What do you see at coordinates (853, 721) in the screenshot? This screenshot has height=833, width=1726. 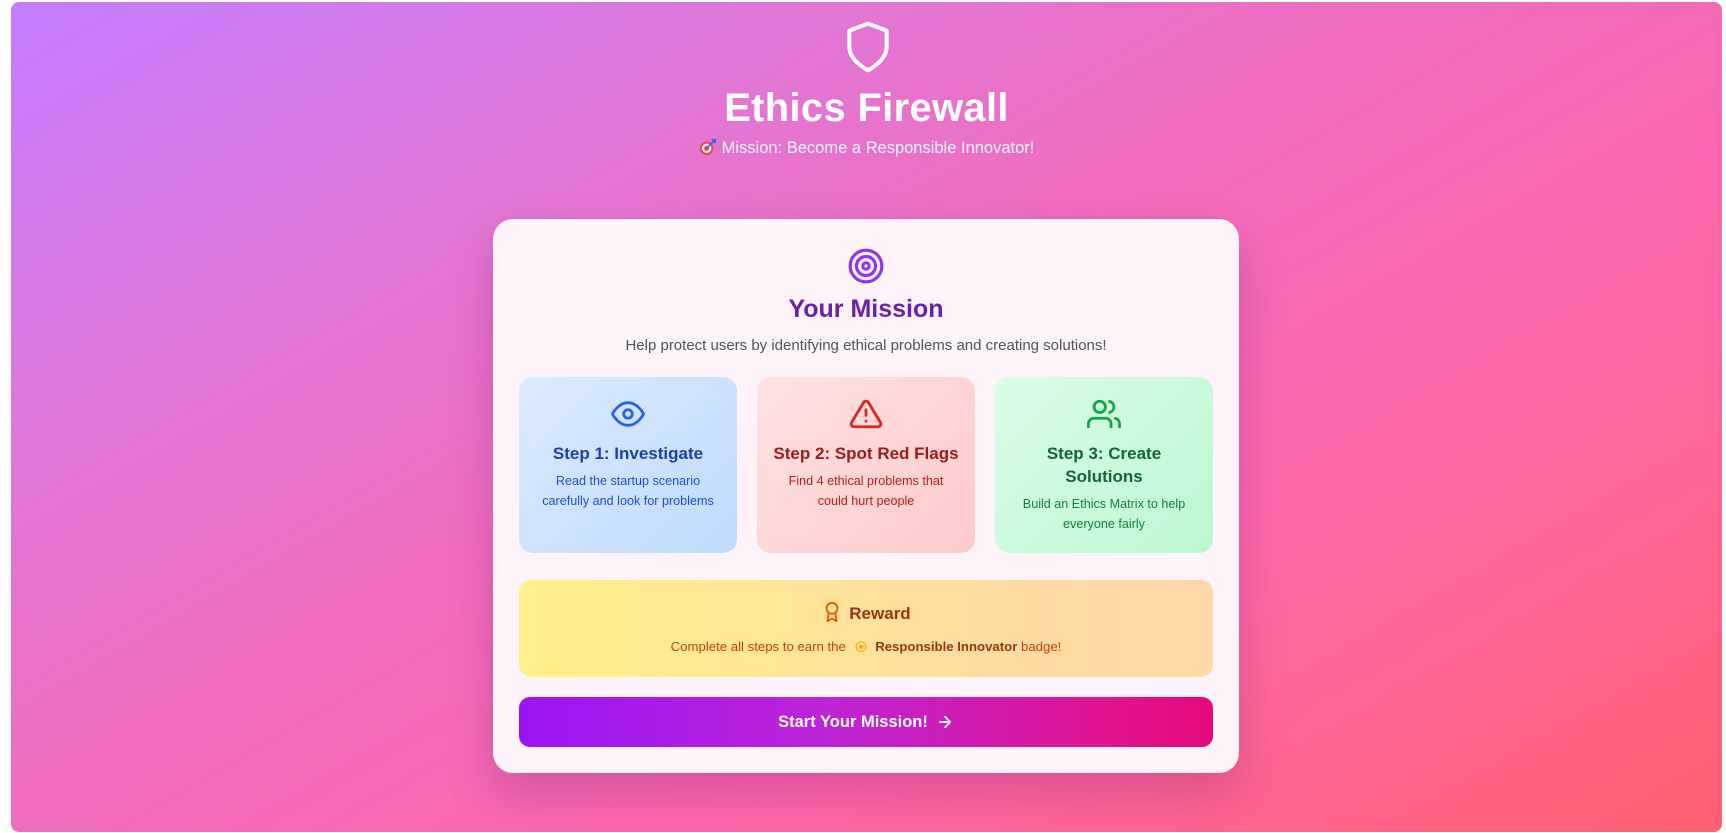 I see `start-mission-label: Start Your Mission!` at bounding box center [853, 721].